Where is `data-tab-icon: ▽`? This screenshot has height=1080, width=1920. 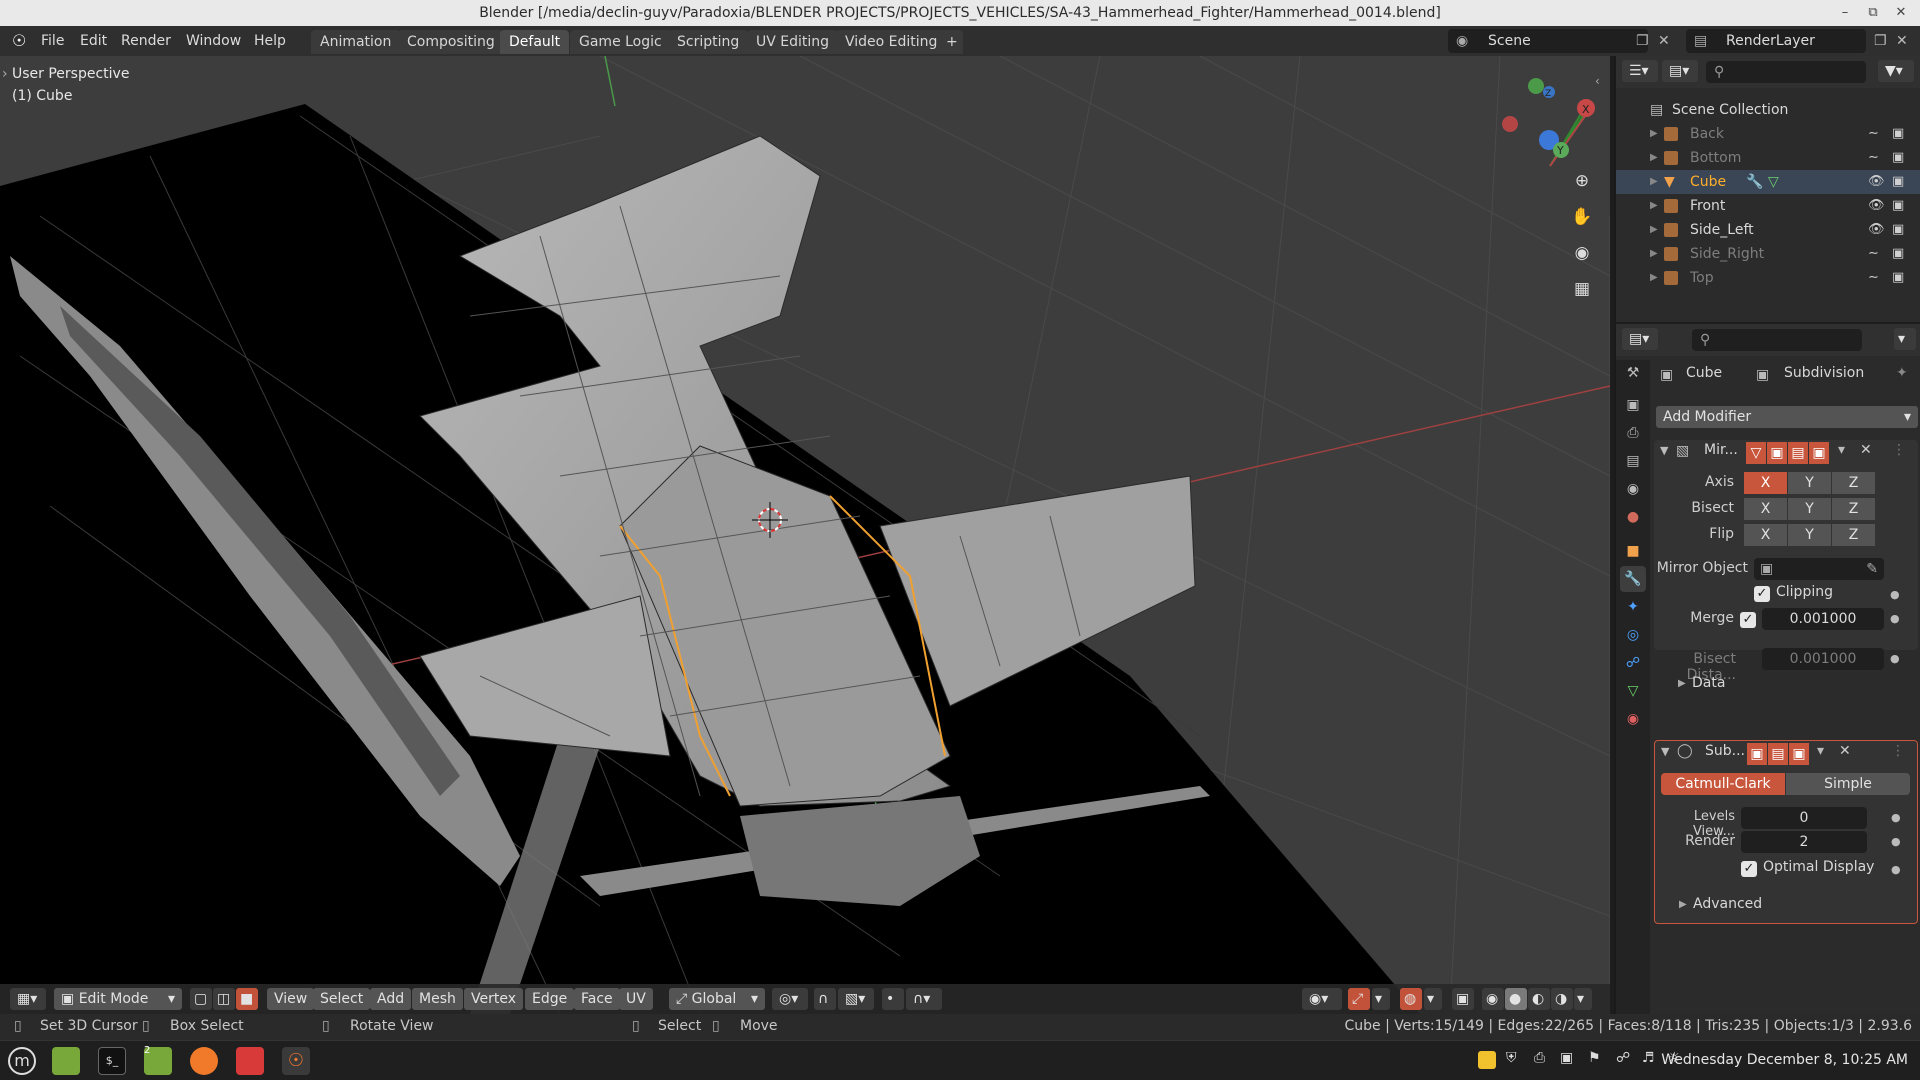 data-tab-icon: ▽ is located at coordinates (1633, 691).